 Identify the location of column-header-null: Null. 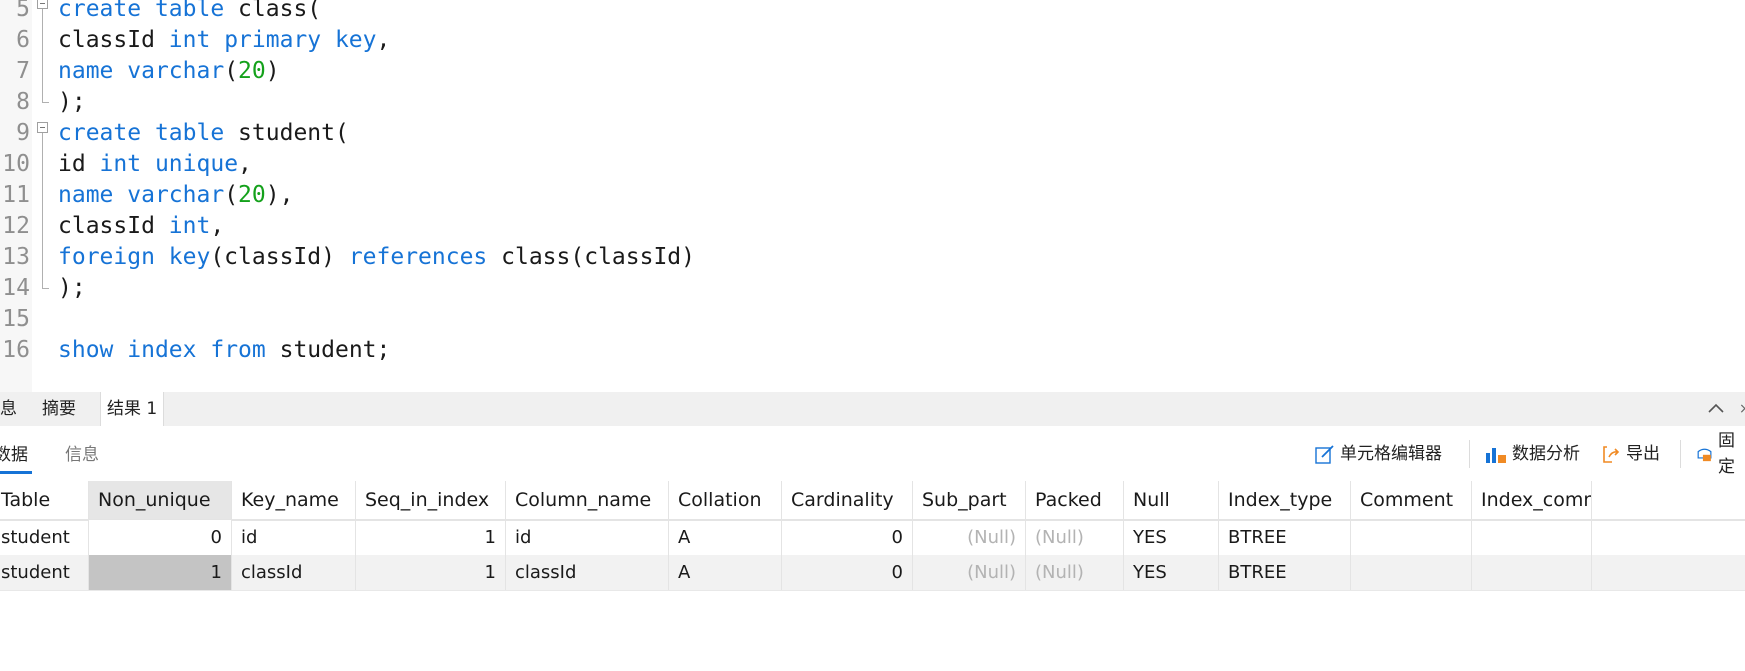
(1171, 500).